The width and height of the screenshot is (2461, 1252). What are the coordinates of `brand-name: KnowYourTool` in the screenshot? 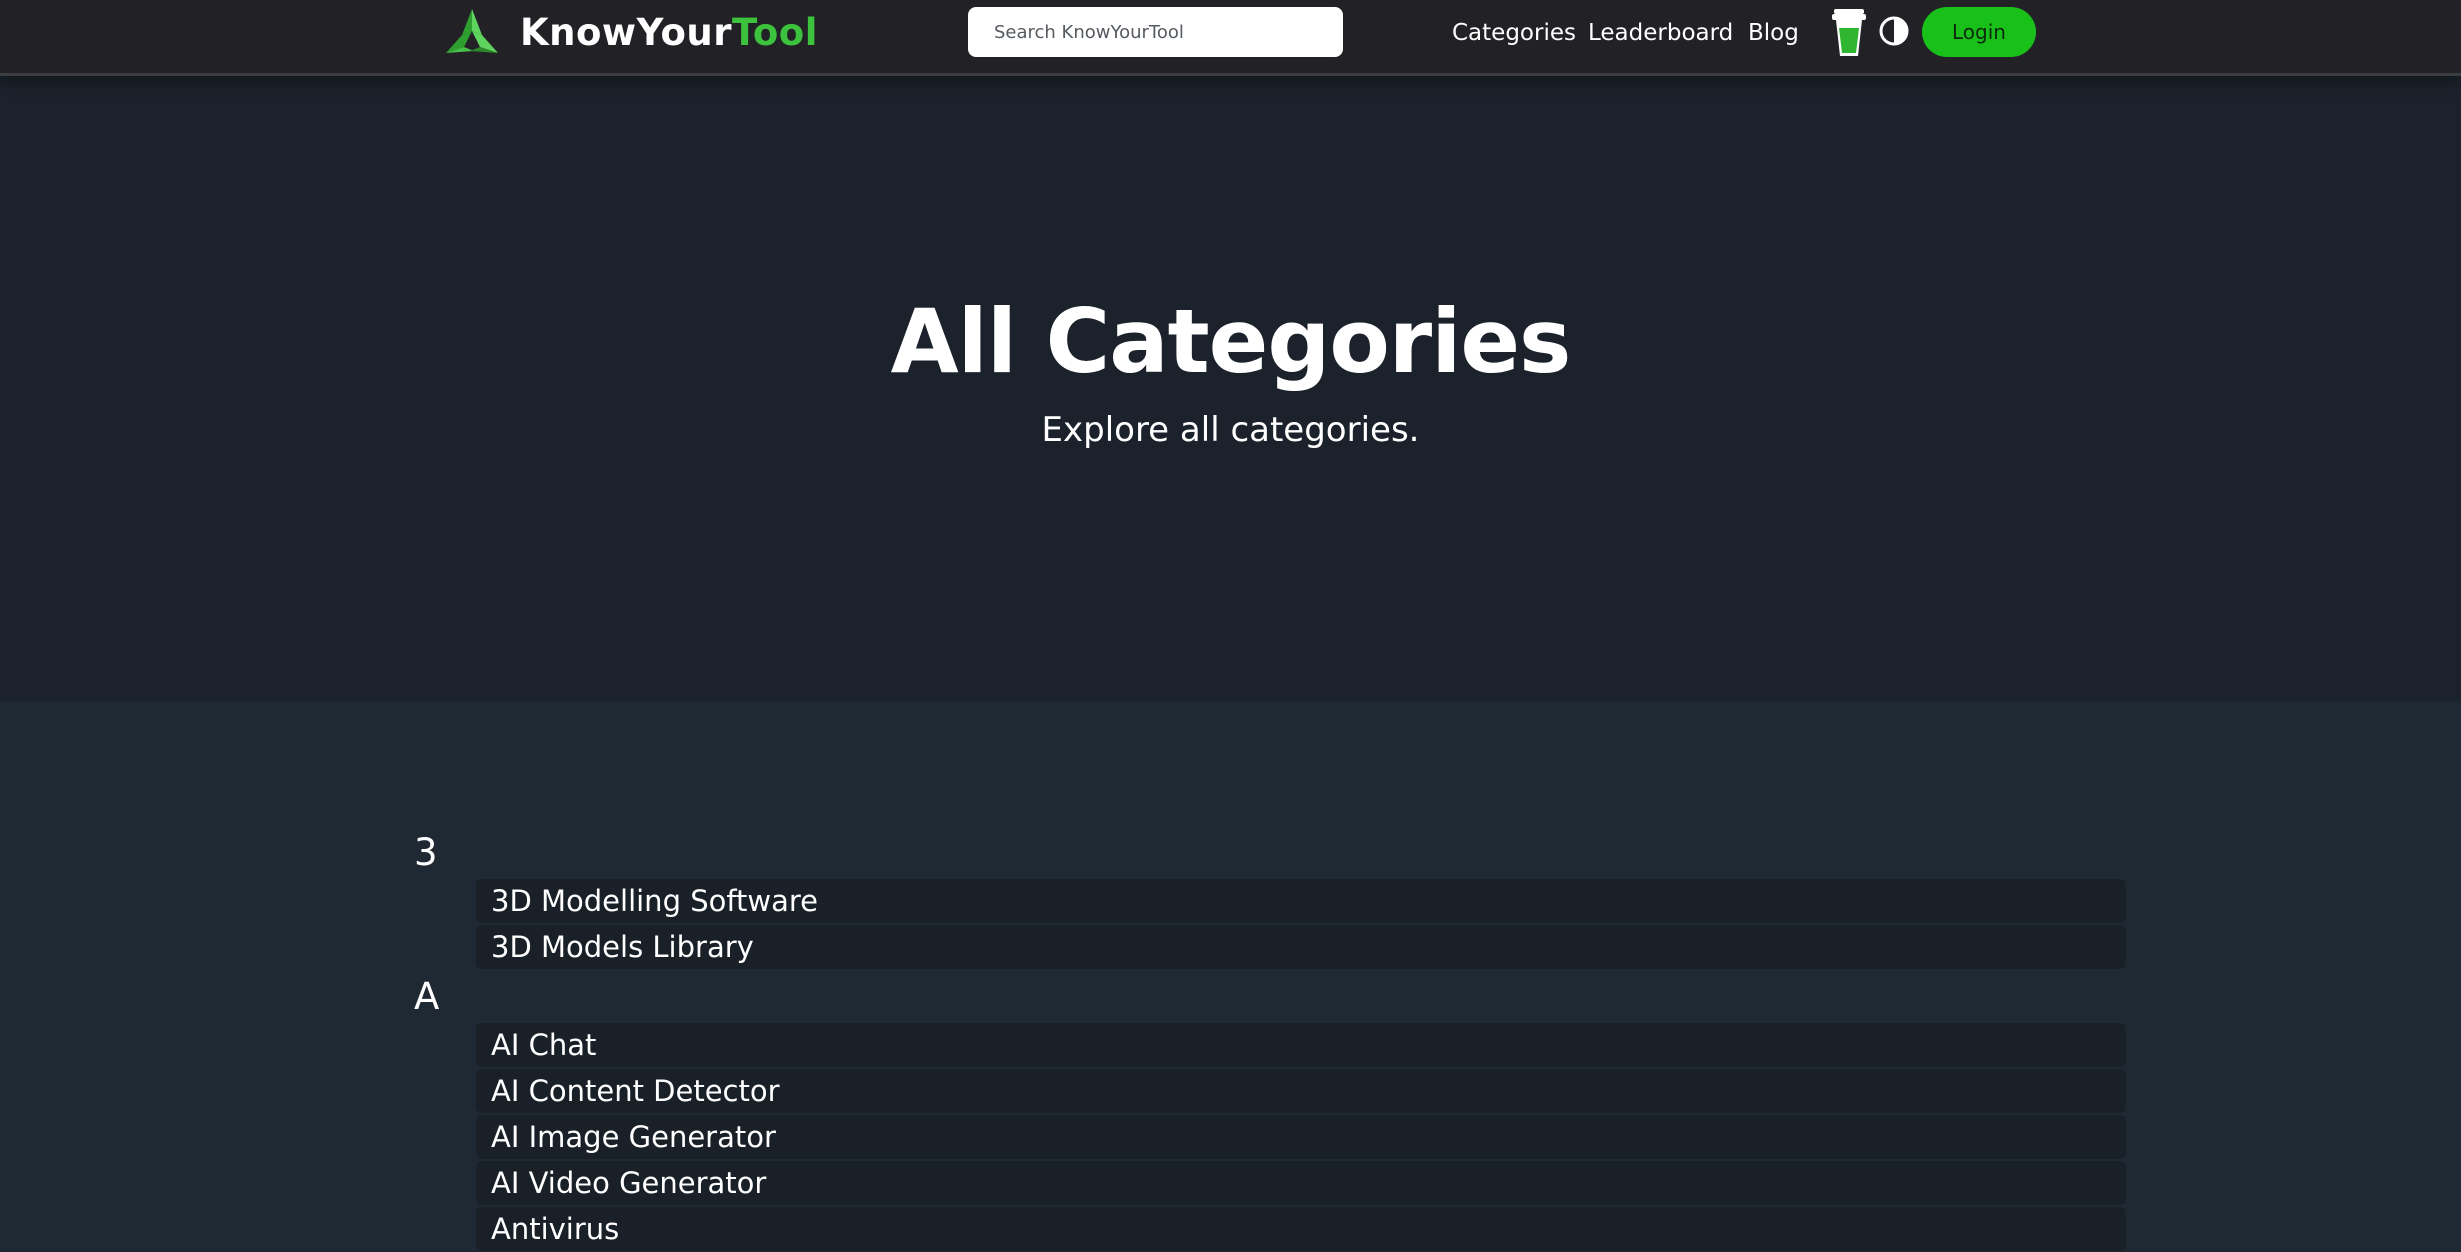 It's located at (669, 32).